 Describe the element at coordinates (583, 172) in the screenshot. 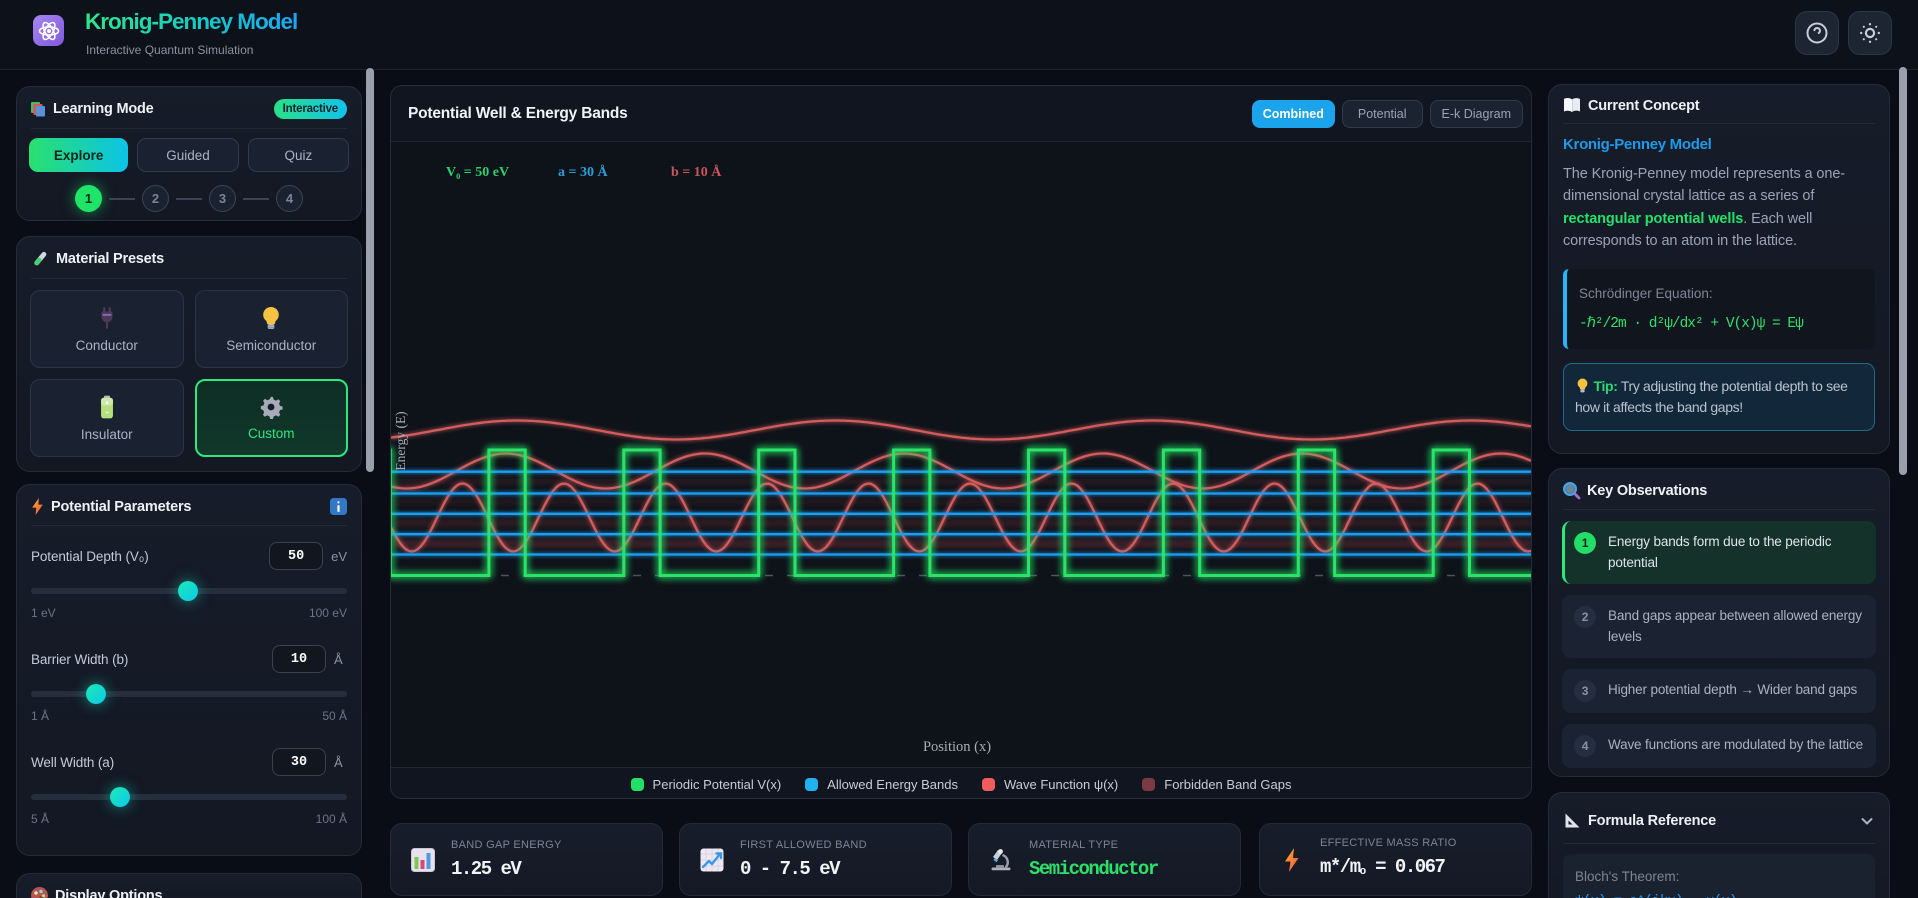

I see `svg-text: a = 30 Å` at that location.